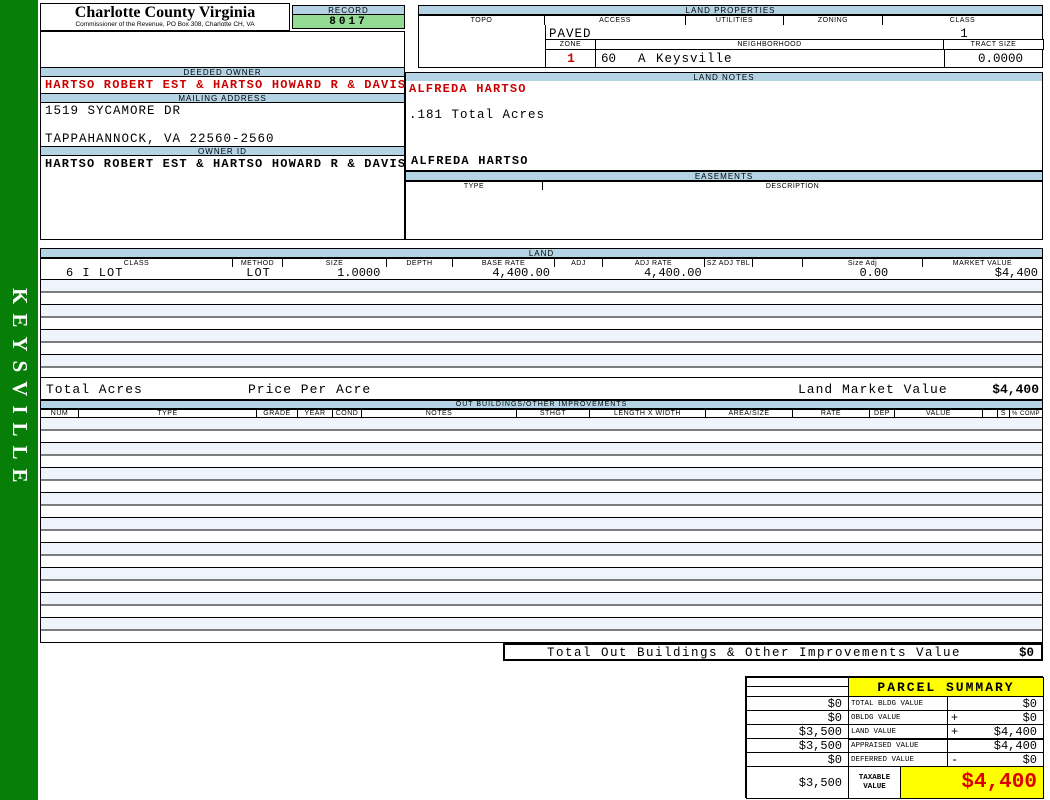 This screenshot has width=1050, height=800. What do you see at coordinates (19, 400) in the screenshot?
I see `district-sidebar: KEYSVILLE` at bounding box center [19, 400].